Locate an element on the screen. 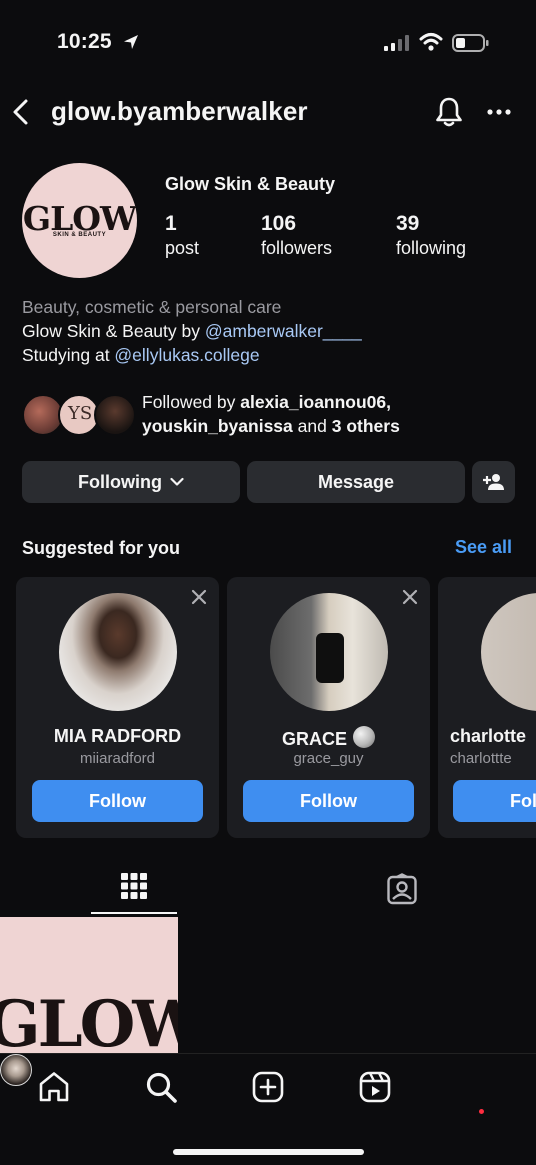 This screenshot has width=536, height=1165. profile-display-name: Glow Skin & Beauty is located at coordinates (250, 184).